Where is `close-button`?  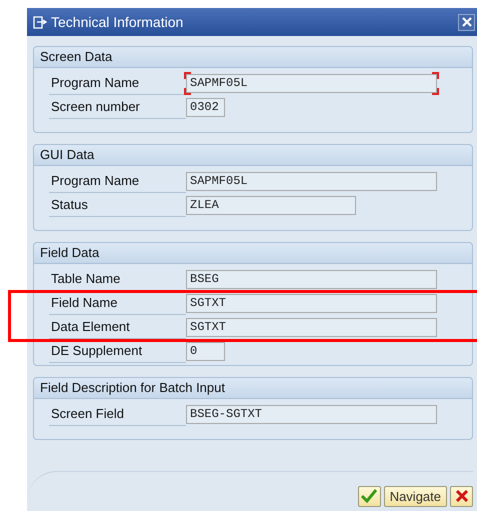
close-button is located at coordinates (466, 22).